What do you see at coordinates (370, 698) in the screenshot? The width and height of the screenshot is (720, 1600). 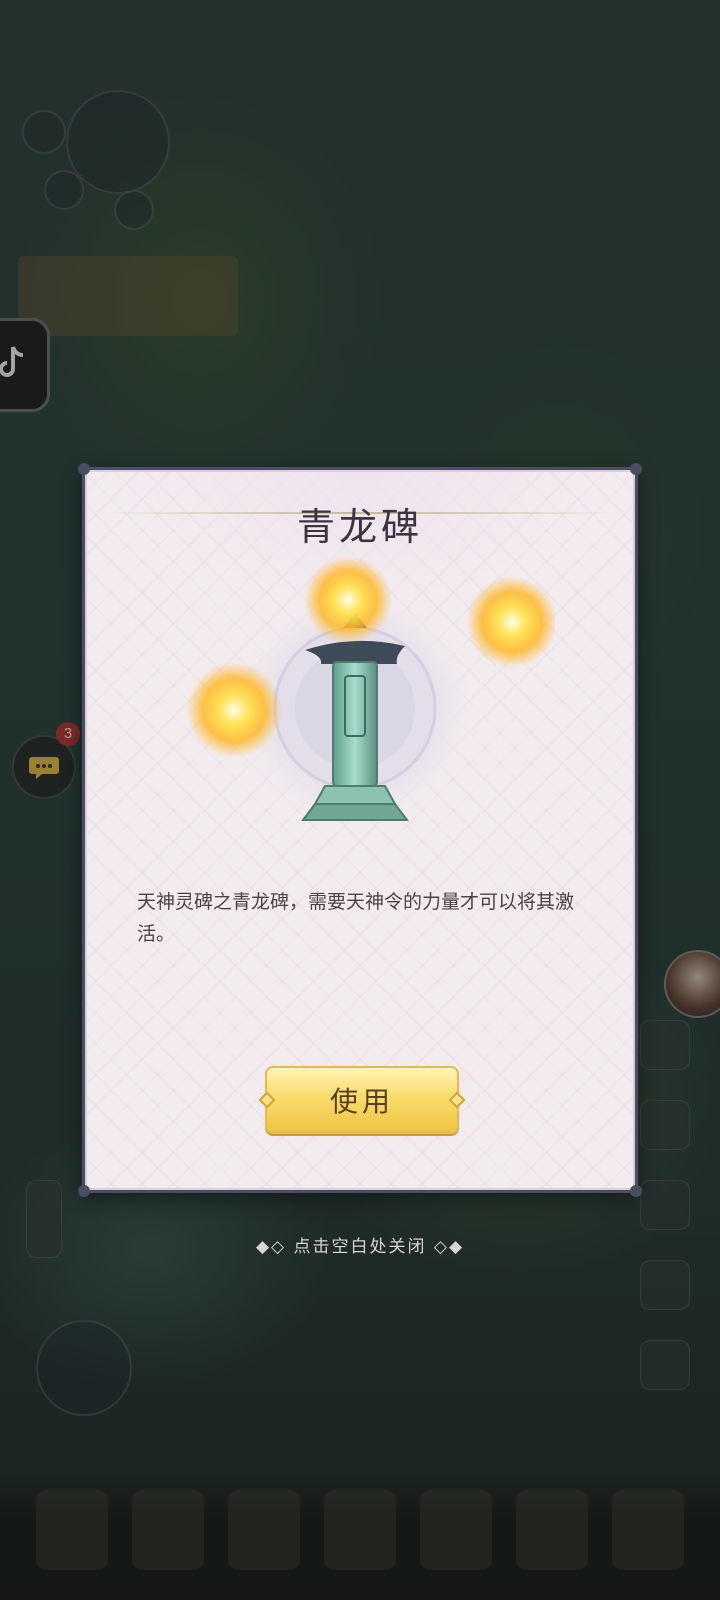 I see `qinglong-stele-icon` at bounding box center [370, 698].